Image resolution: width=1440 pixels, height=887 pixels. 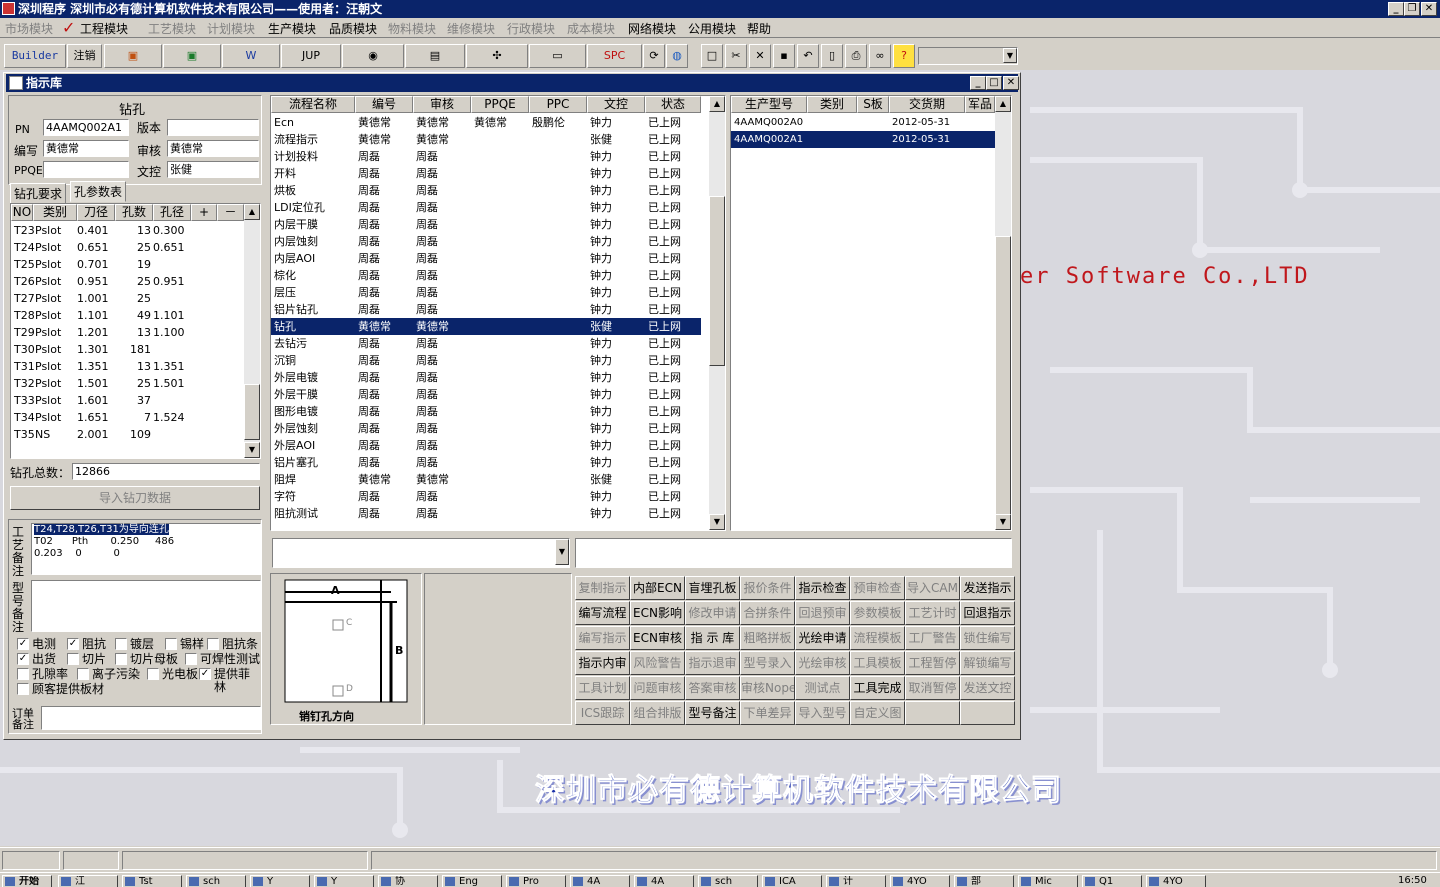 I want to click on checkbox: ✓ 出货, so click(x=36, y=659).